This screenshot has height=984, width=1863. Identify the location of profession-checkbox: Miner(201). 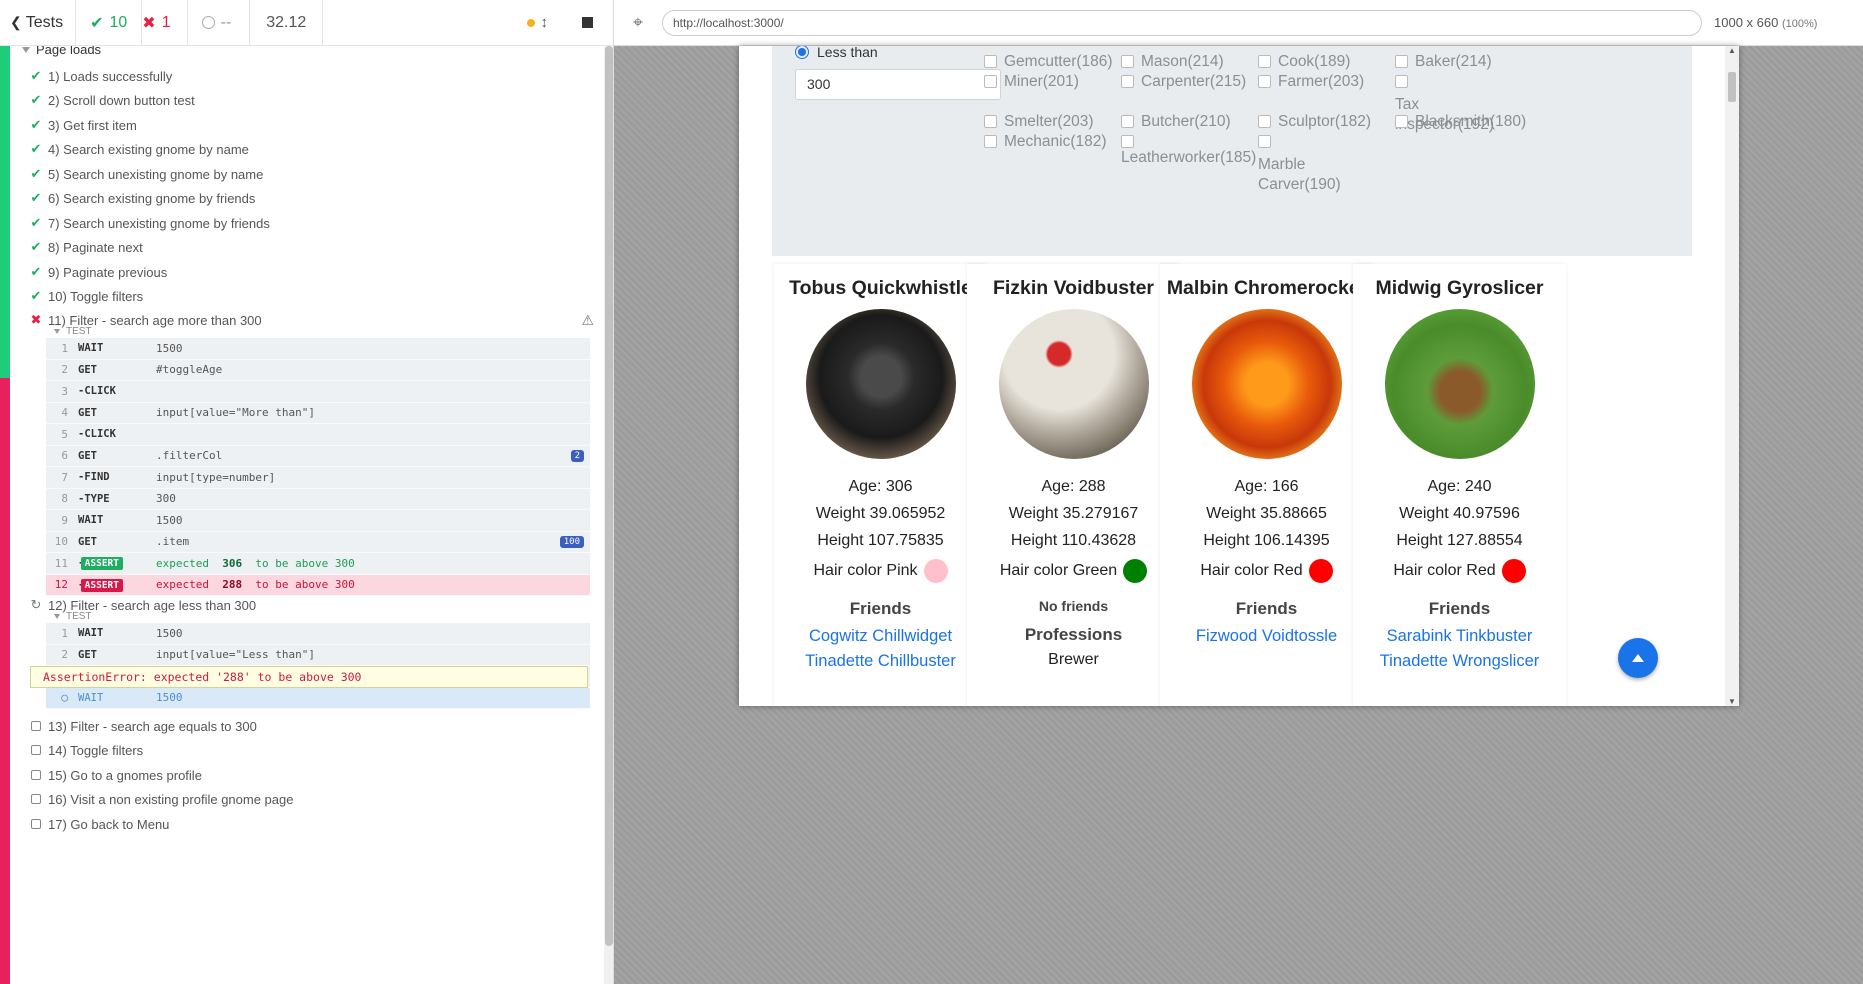
(1049, 82).